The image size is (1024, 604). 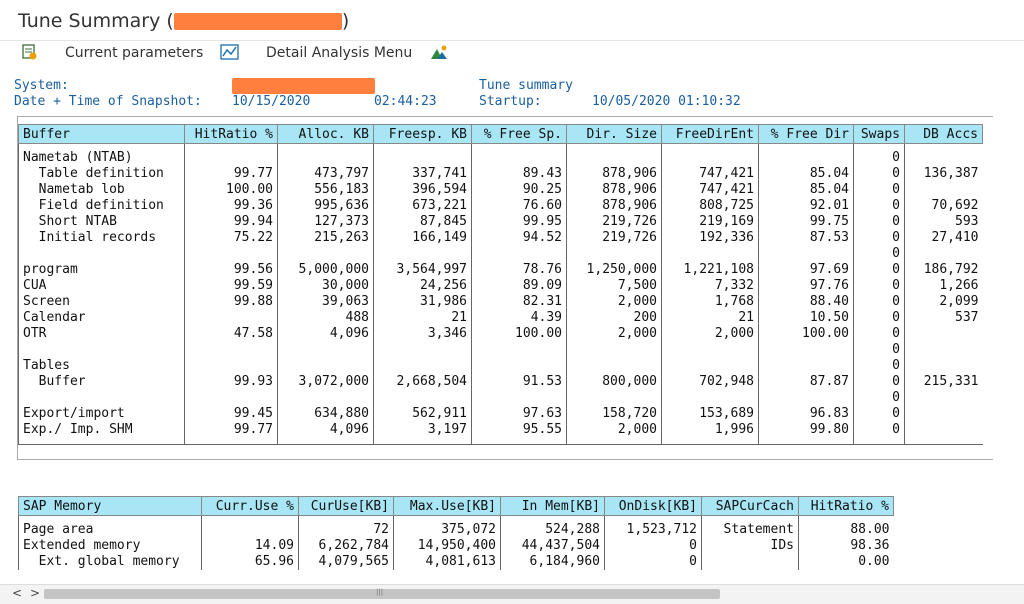 What do you see at coordinates (257, 21) in the screenshot?
I see `redacted-system-name` at bounding box center [257, 21].